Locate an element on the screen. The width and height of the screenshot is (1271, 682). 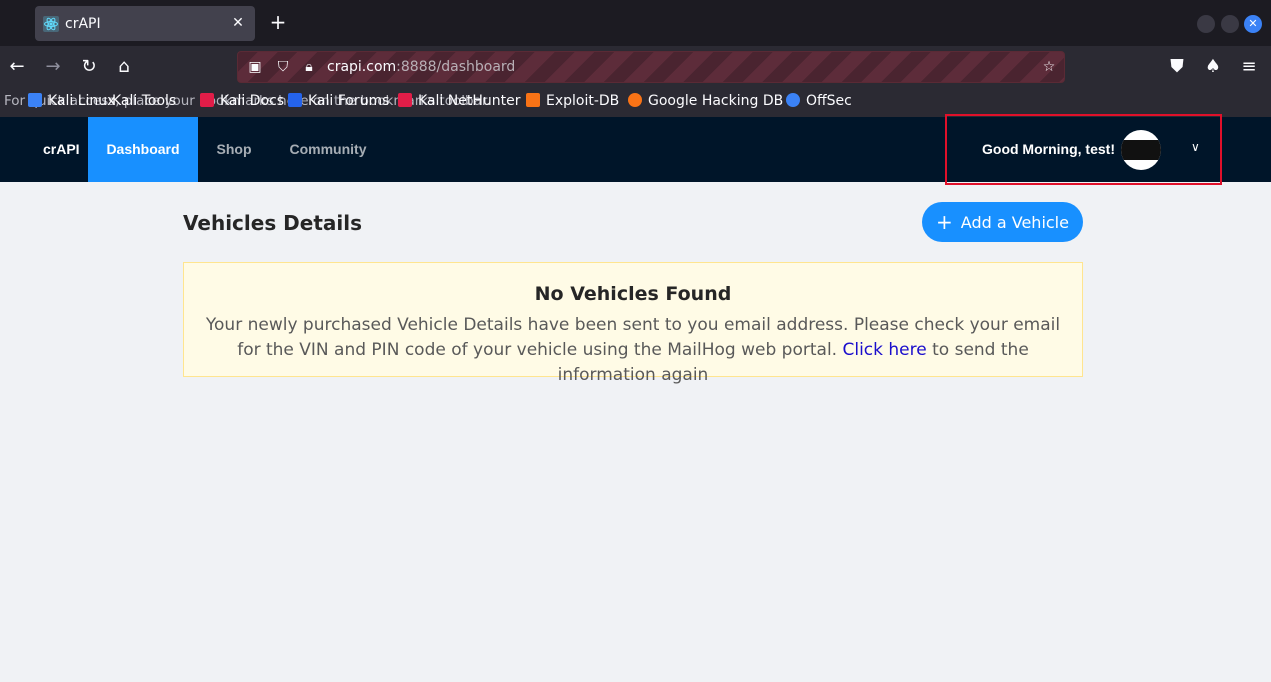
kali-icon is located at coordinates (35, 100).